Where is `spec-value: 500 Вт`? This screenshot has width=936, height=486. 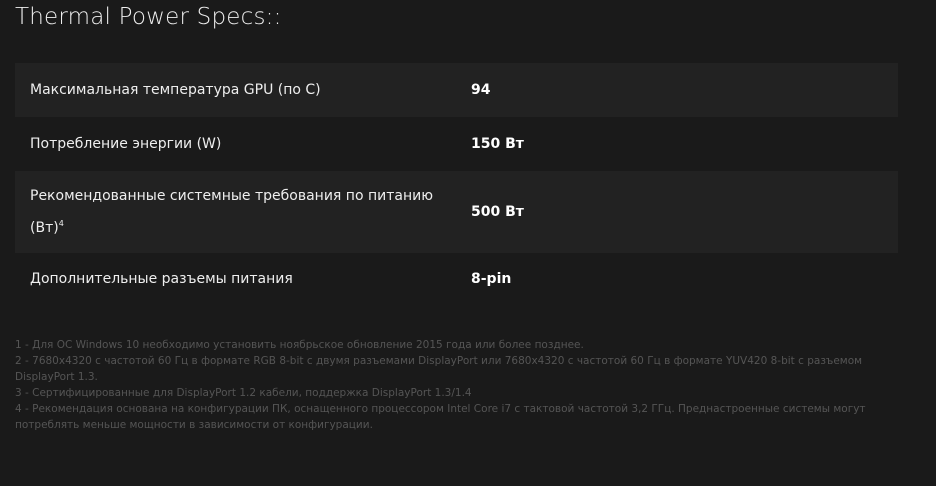 spec-value: 500 Вт is located at coordinates (497, 212).